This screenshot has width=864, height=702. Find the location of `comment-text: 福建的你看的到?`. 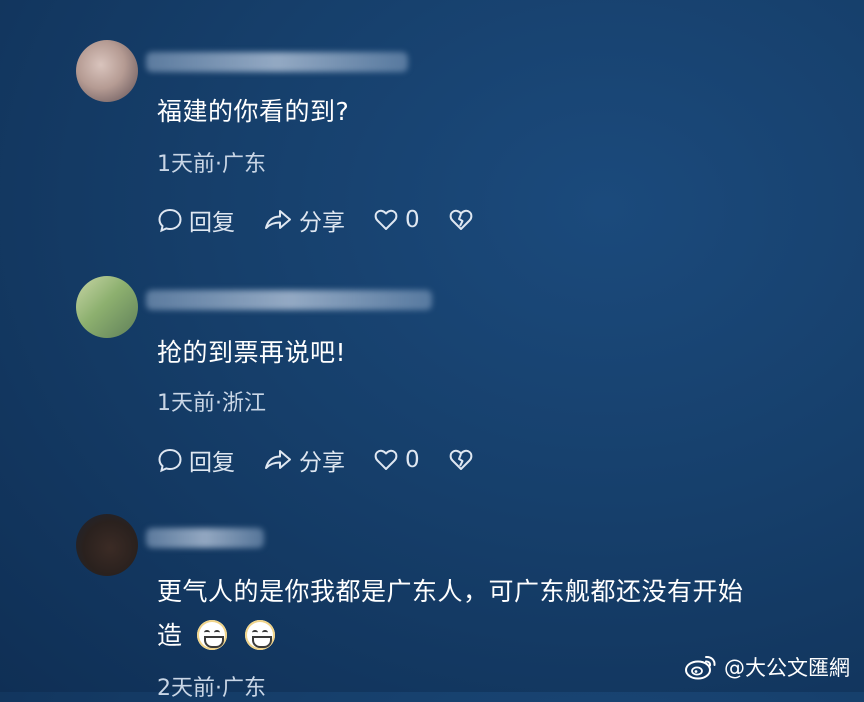

comment-text: 福建的你看的到? is located at coordinates (253, 111).